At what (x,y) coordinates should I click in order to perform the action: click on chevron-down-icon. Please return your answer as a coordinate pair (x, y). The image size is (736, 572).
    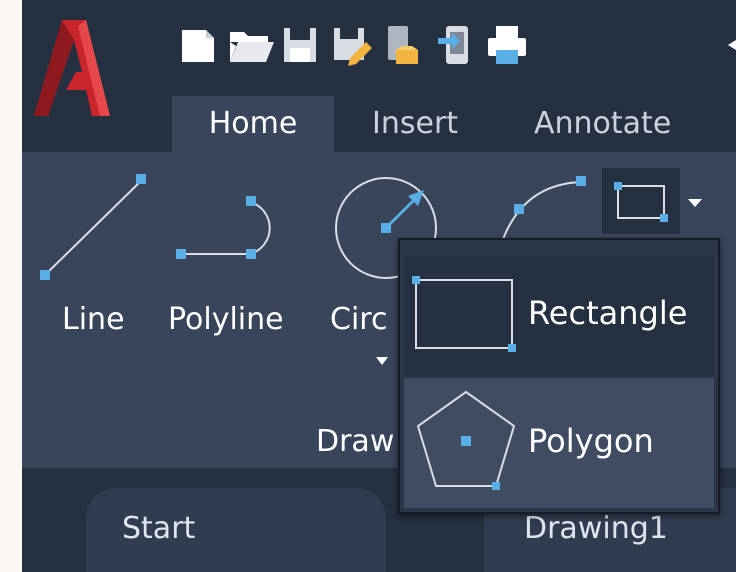
    Looking at the image, I should click on (382, 361).